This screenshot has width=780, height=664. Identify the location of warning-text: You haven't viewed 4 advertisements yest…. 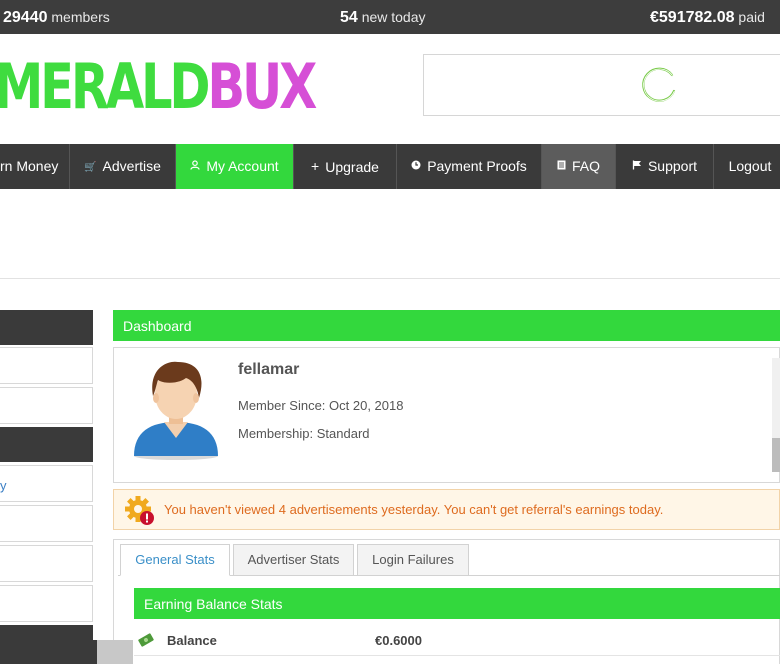
(414, 509).